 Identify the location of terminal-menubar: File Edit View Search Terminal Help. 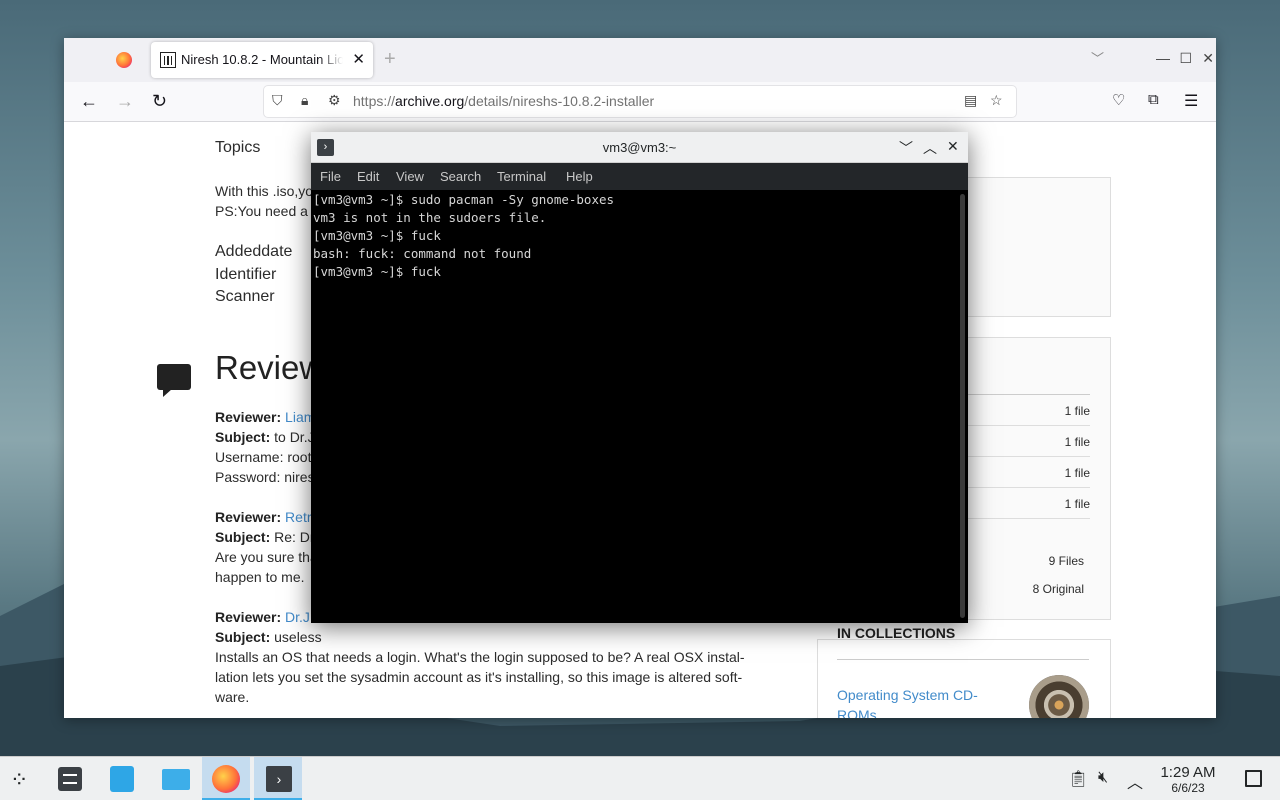
(639, 176).